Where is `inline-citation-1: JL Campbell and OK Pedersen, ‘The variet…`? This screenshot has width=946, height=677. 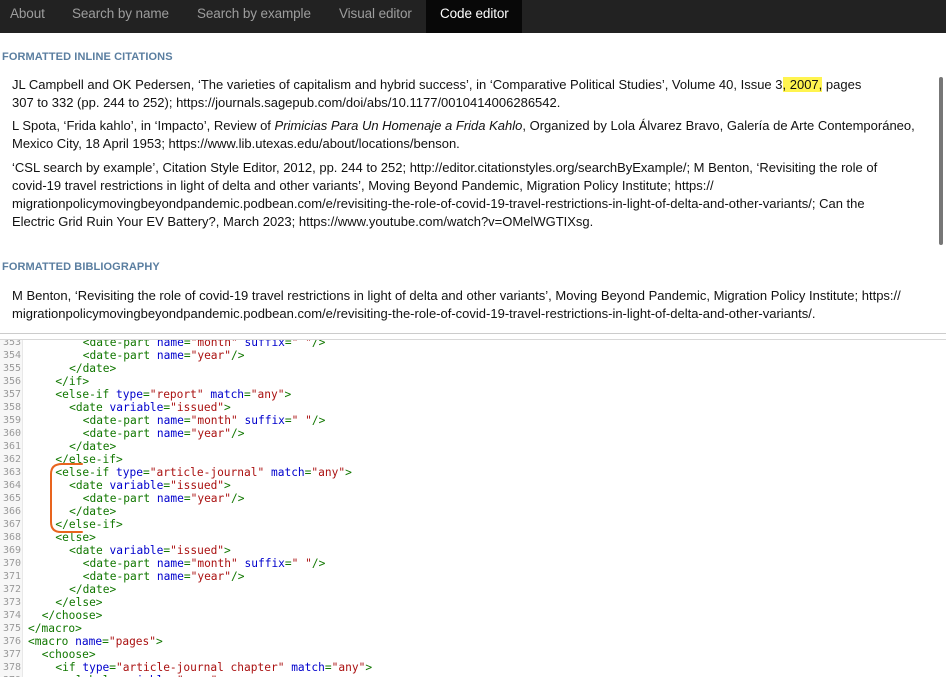 inline-citation-1: JL Campbell and OK Pedersen, ‘The variet… is located at coordinates (437, 93).